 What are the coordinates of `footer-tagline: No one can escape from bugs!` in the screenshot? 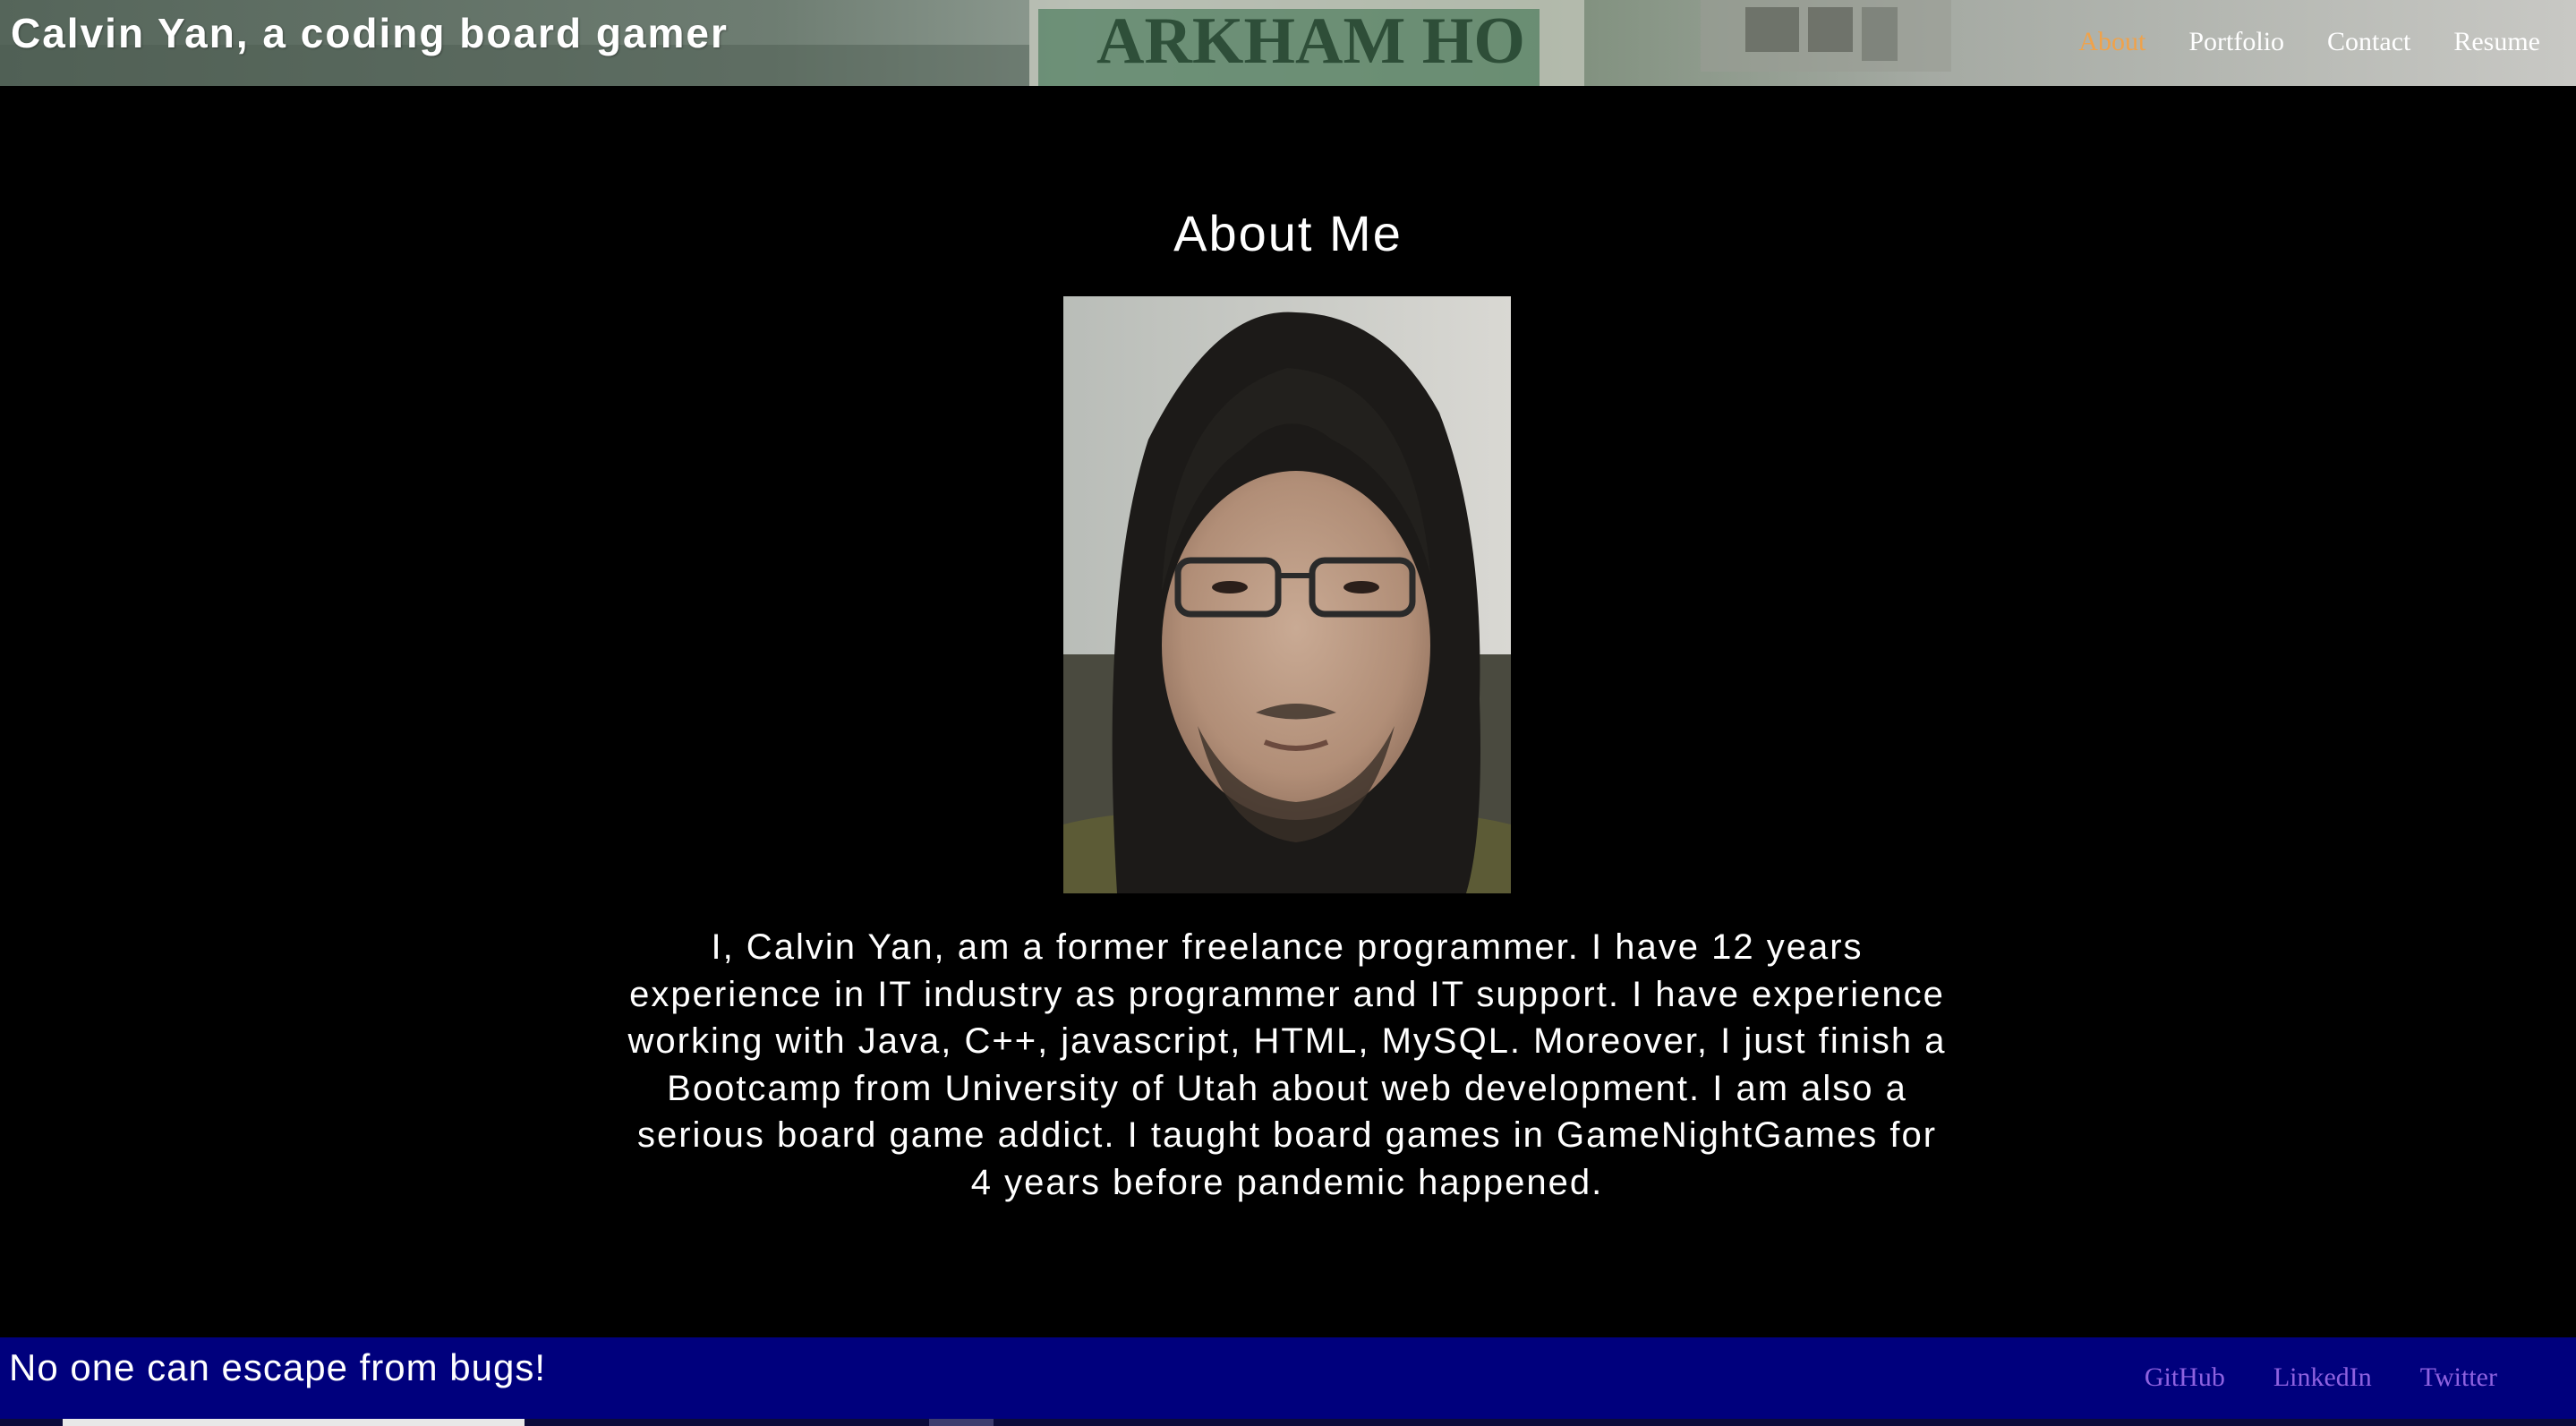 It's located at (278, 1367).